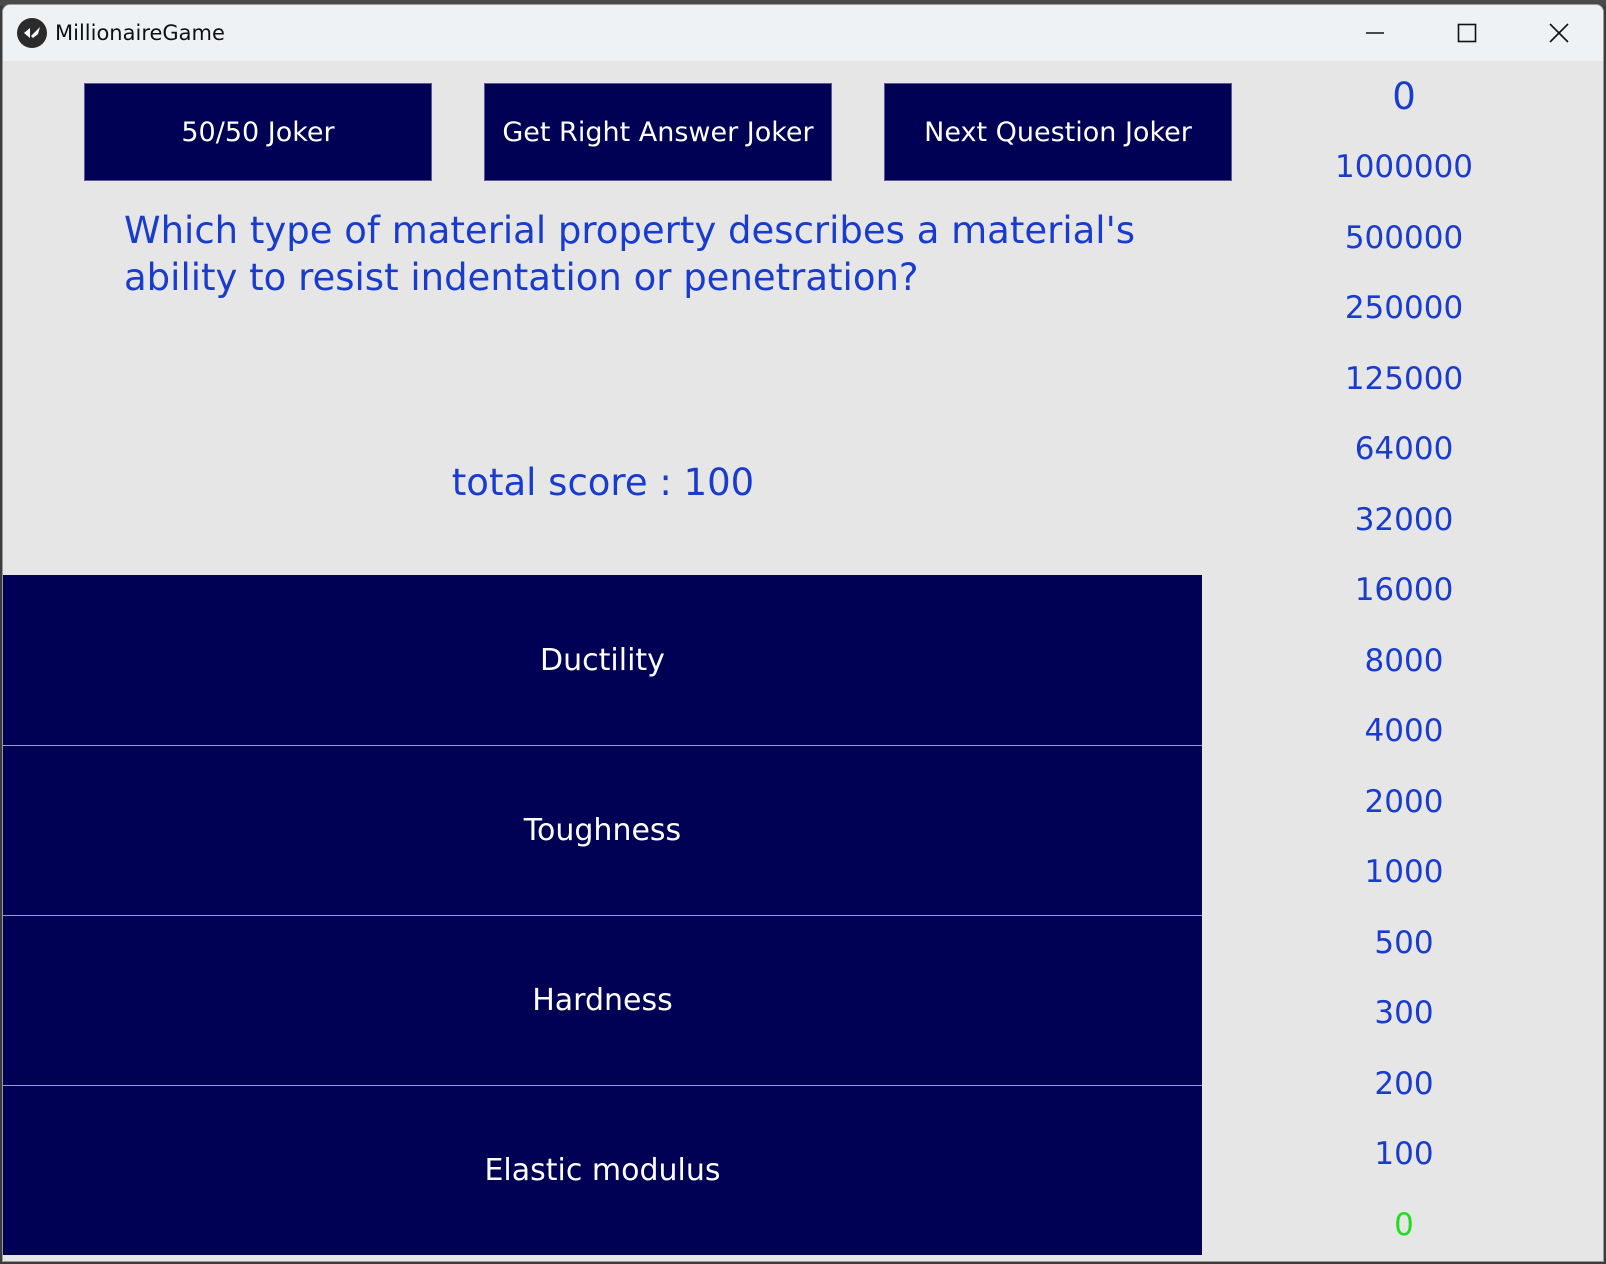 The height and width of the screenshot is (1264, 1606). I want to click on prize-level: 1000000, so click(1404, 167).